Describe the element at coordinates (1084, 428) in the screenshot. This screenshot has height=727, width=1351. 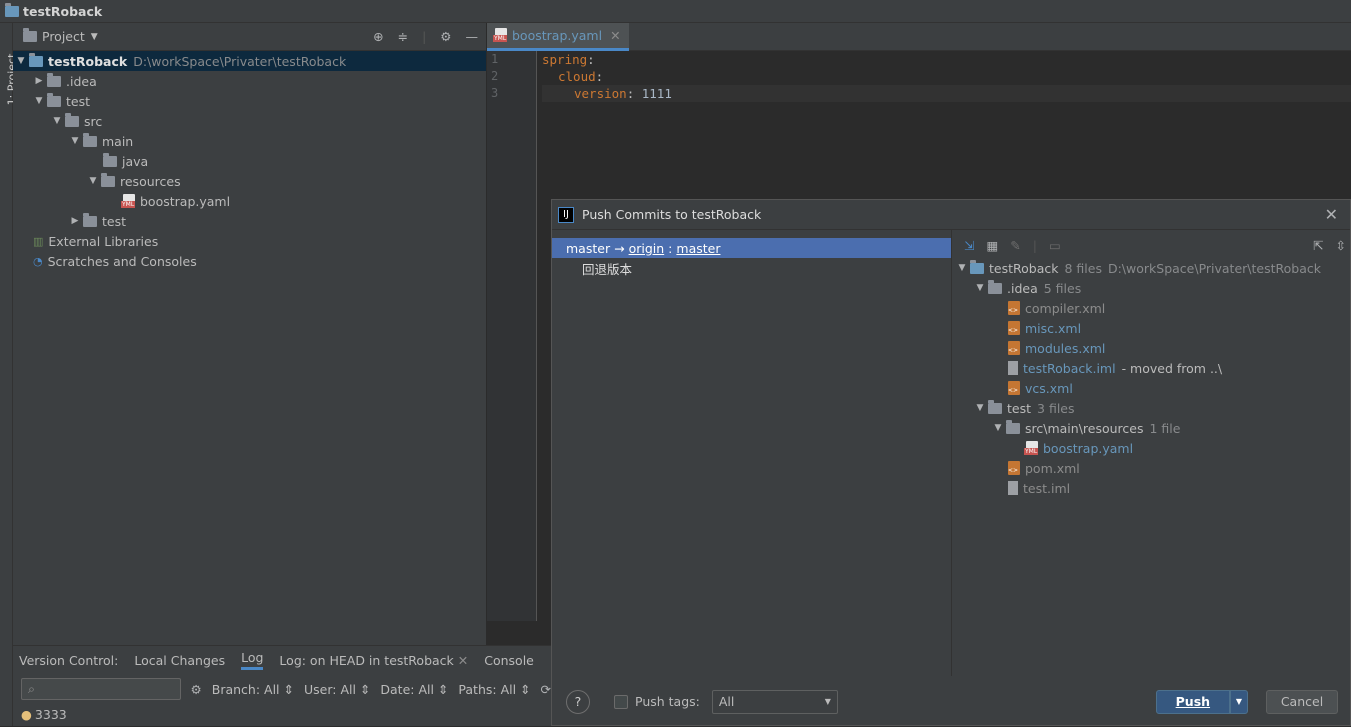
I see `tree-item-label: src\main\resources` at that location.